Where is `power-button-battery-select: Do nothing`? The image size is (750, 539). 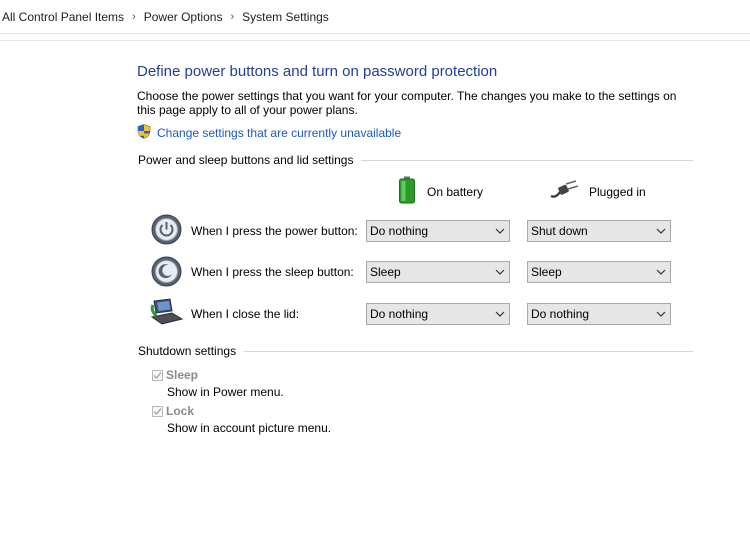
power-button-battery-select: Do nothing is located at coordinates (438, 231).